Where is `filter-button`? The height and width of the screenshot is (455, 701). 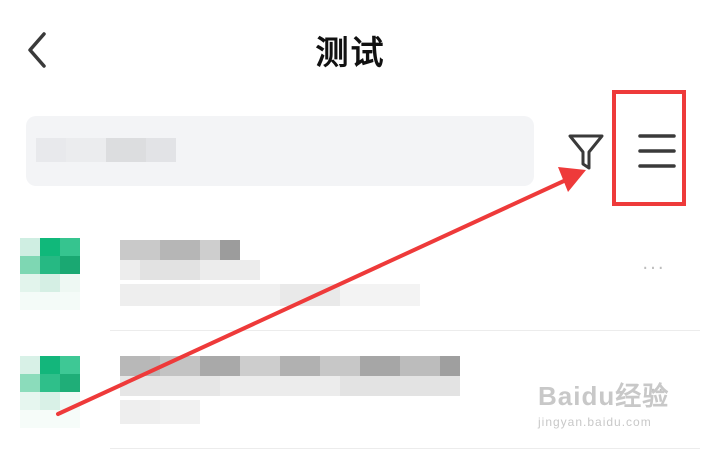
filter-button is located at coordinates (586, 152).